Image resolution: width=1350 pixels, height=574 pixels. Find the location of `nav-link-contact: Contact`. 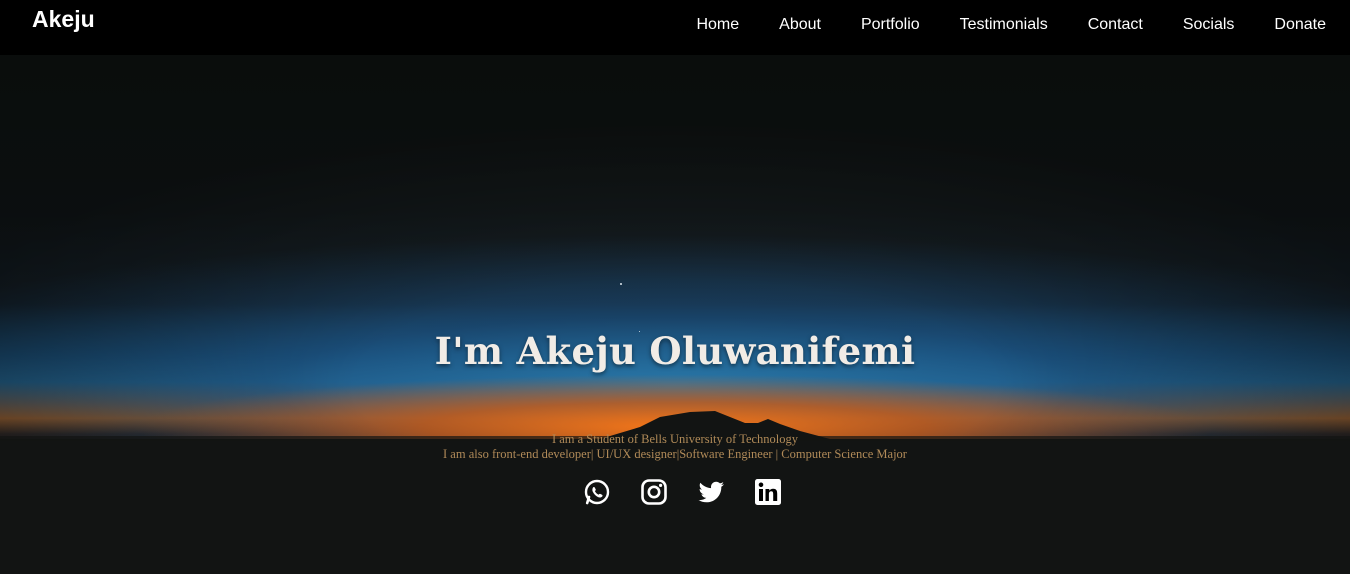

nav-link-contact: Contact is located at coordinates (1115, 25).